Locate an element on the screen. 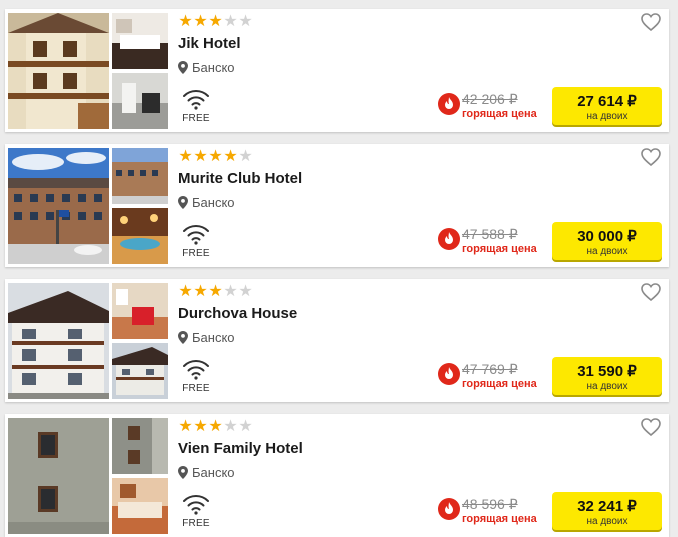 The width and height of the screenshot is (678, 537). old-price: 42 206 ₽ is located at coordinates (490, 99).